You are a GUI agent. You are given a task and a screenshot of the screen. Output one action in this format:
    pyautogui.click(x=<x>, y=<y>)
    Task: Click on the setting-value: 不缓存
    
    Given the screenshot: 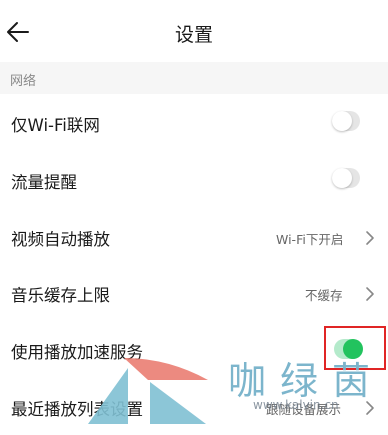 What is the action you would take?
    pyautogui.click(x=324, y=295)
    